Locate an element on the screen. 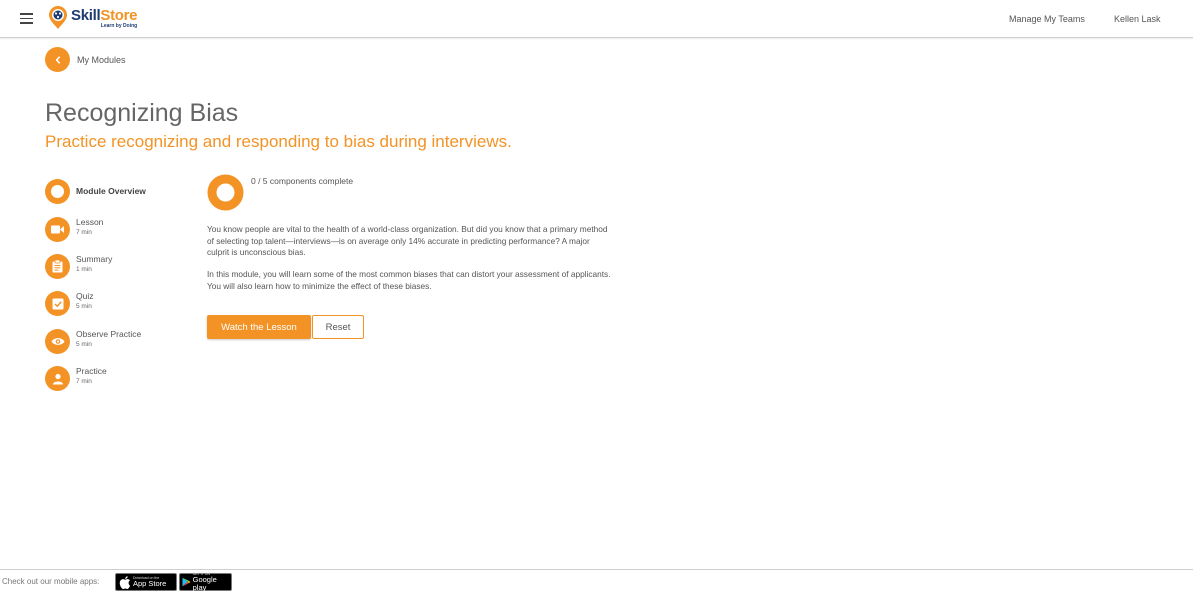  menu-icon is located at coordinates (26, 18).